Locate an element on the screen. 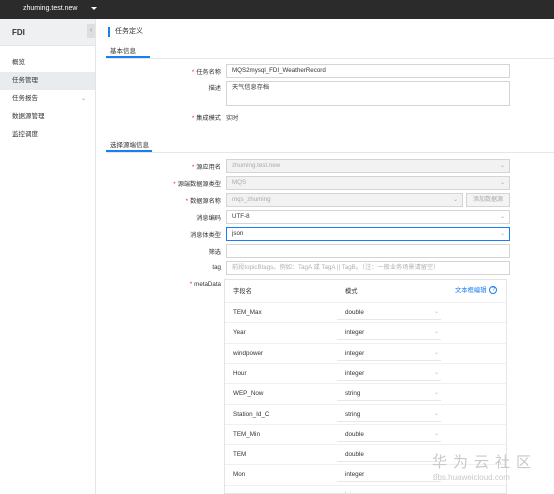 This screenshot has height=494, width=554. column-header-field-name: 字段名 is located at coordinates (242, 291).